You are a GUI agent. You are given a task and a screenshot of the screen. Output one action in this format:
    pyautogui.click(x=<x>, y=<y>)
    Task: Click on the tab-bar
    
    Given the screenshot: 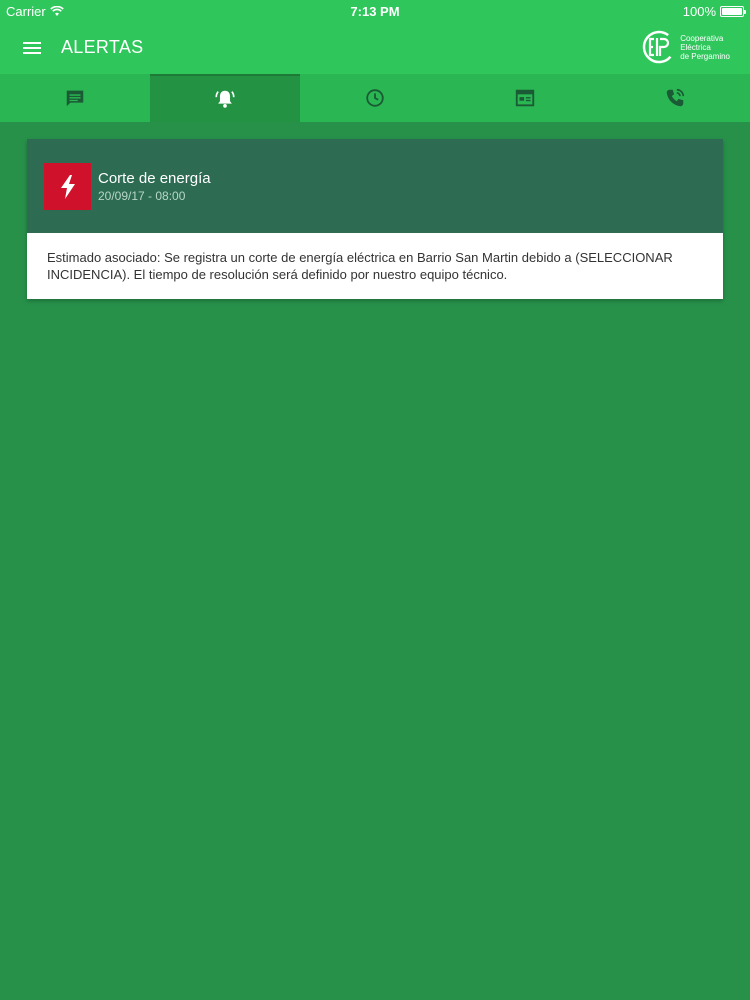 What is the action you would take?
    pyautogui.click(x=375, y=98)
    